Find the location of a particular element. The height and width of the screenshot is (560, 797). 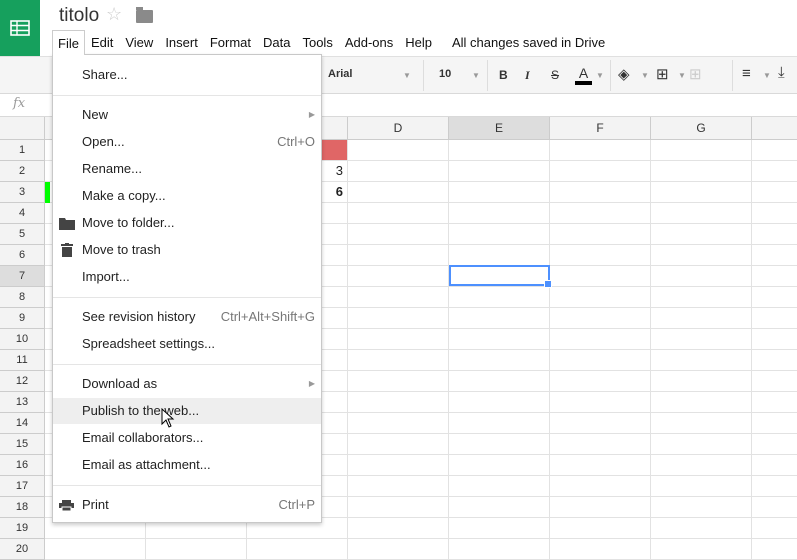

menu-addons: Add-ons is located at coordinates (369, 42).